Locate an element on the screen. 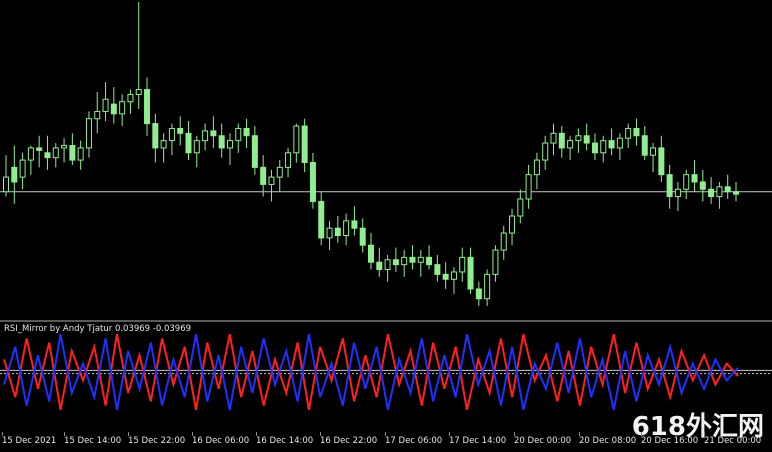  time-axis-label: 15 Dec 14:00 is located at coordinates (93, 441).